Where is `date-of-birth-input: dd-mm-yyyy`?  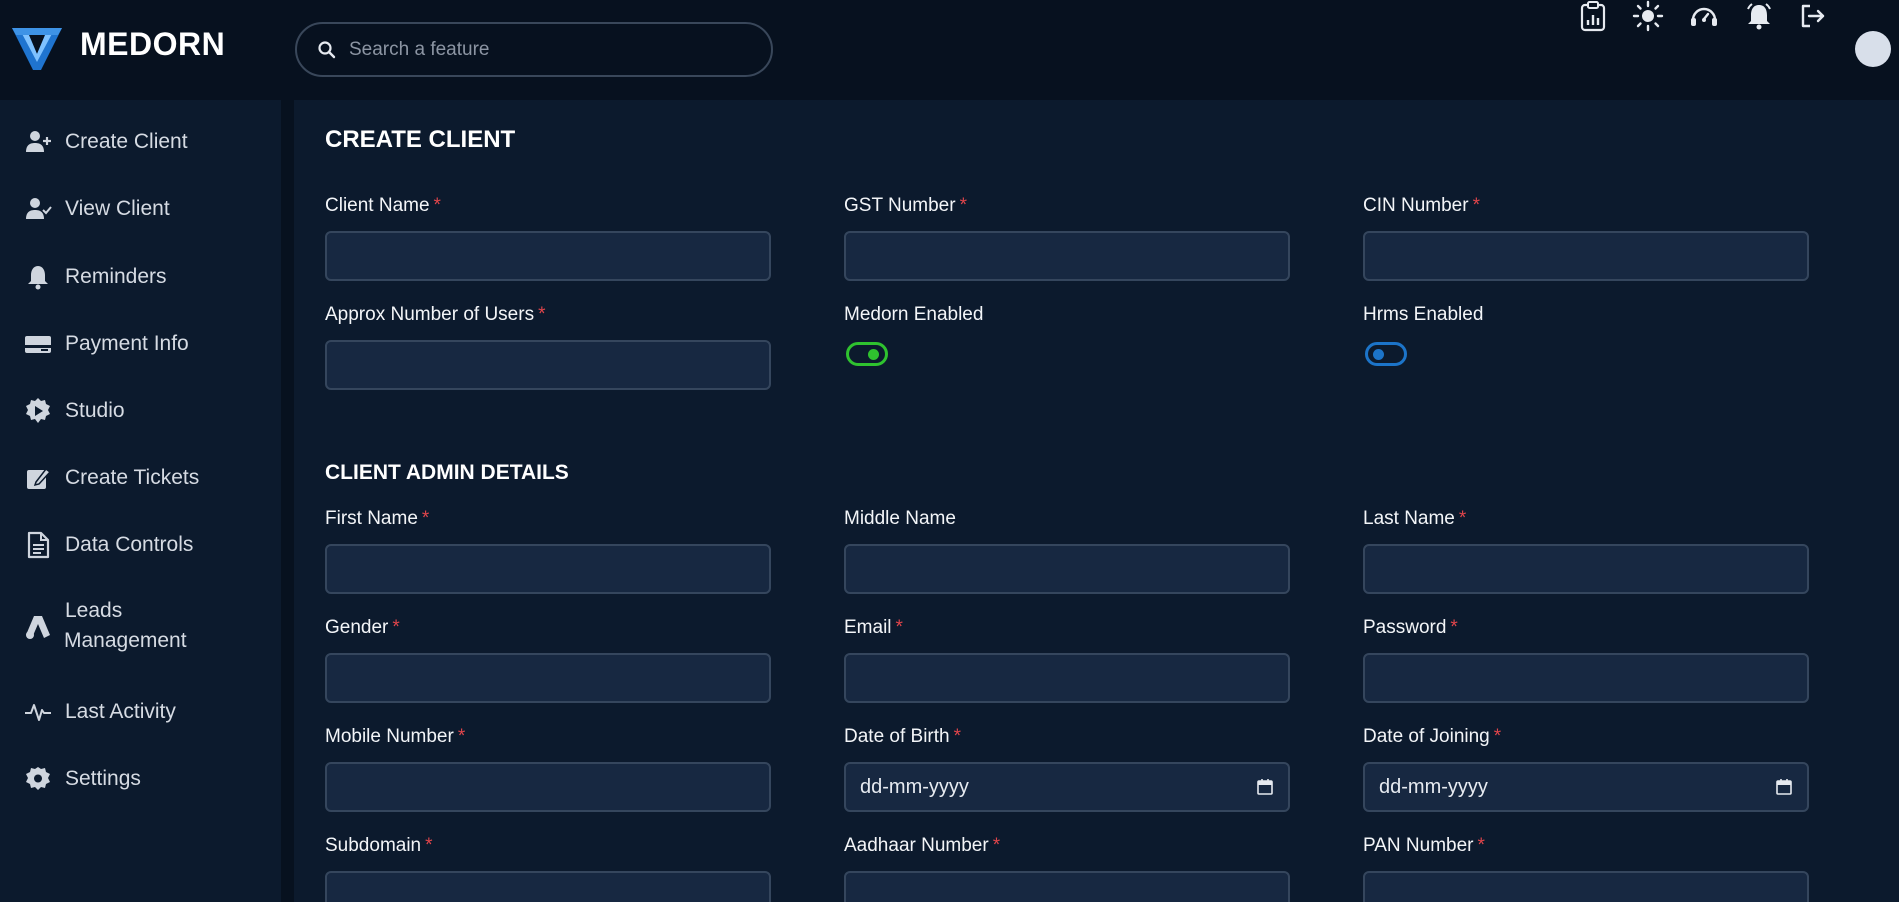 date-of-birth-input: dd-mm-yyyy is located at coordinates (1067, 787).